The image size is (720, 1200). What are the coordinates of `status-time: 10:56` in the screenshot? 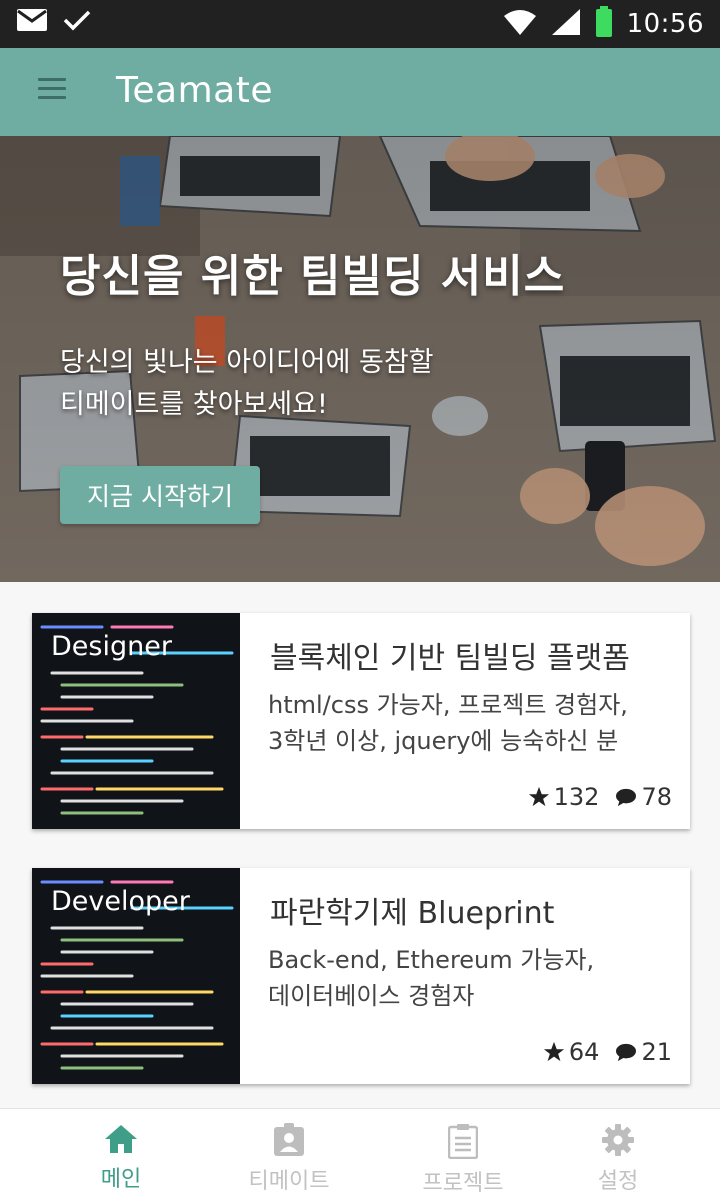 It's located at (665, 24).